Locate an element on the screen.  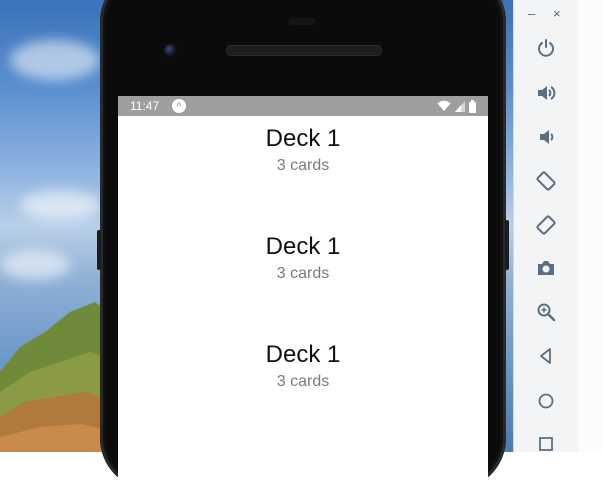
zoom-icon is located at coordinates (546, 312).